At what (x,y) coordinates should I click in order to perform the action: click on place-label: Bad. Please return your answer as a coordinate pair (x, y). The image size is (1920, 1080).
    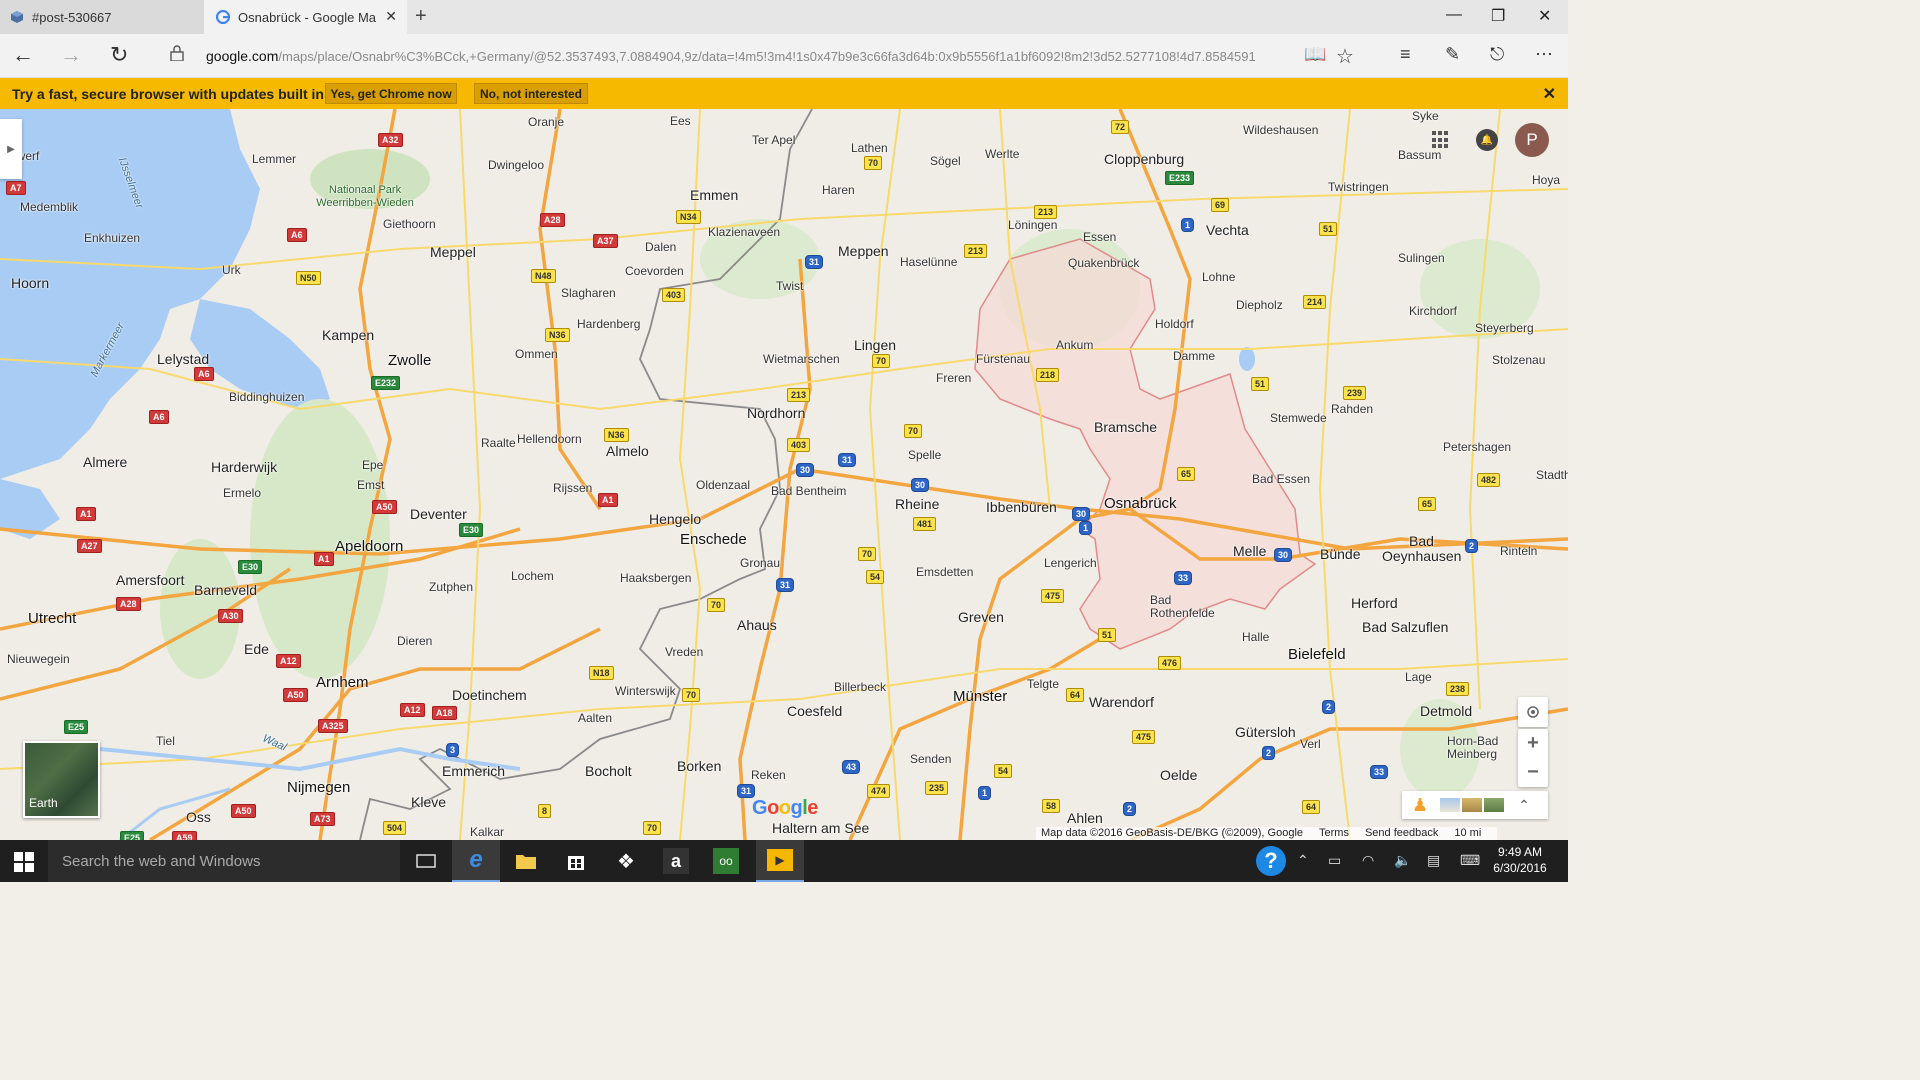
    Looking at the image, I should click on (1421, 541).